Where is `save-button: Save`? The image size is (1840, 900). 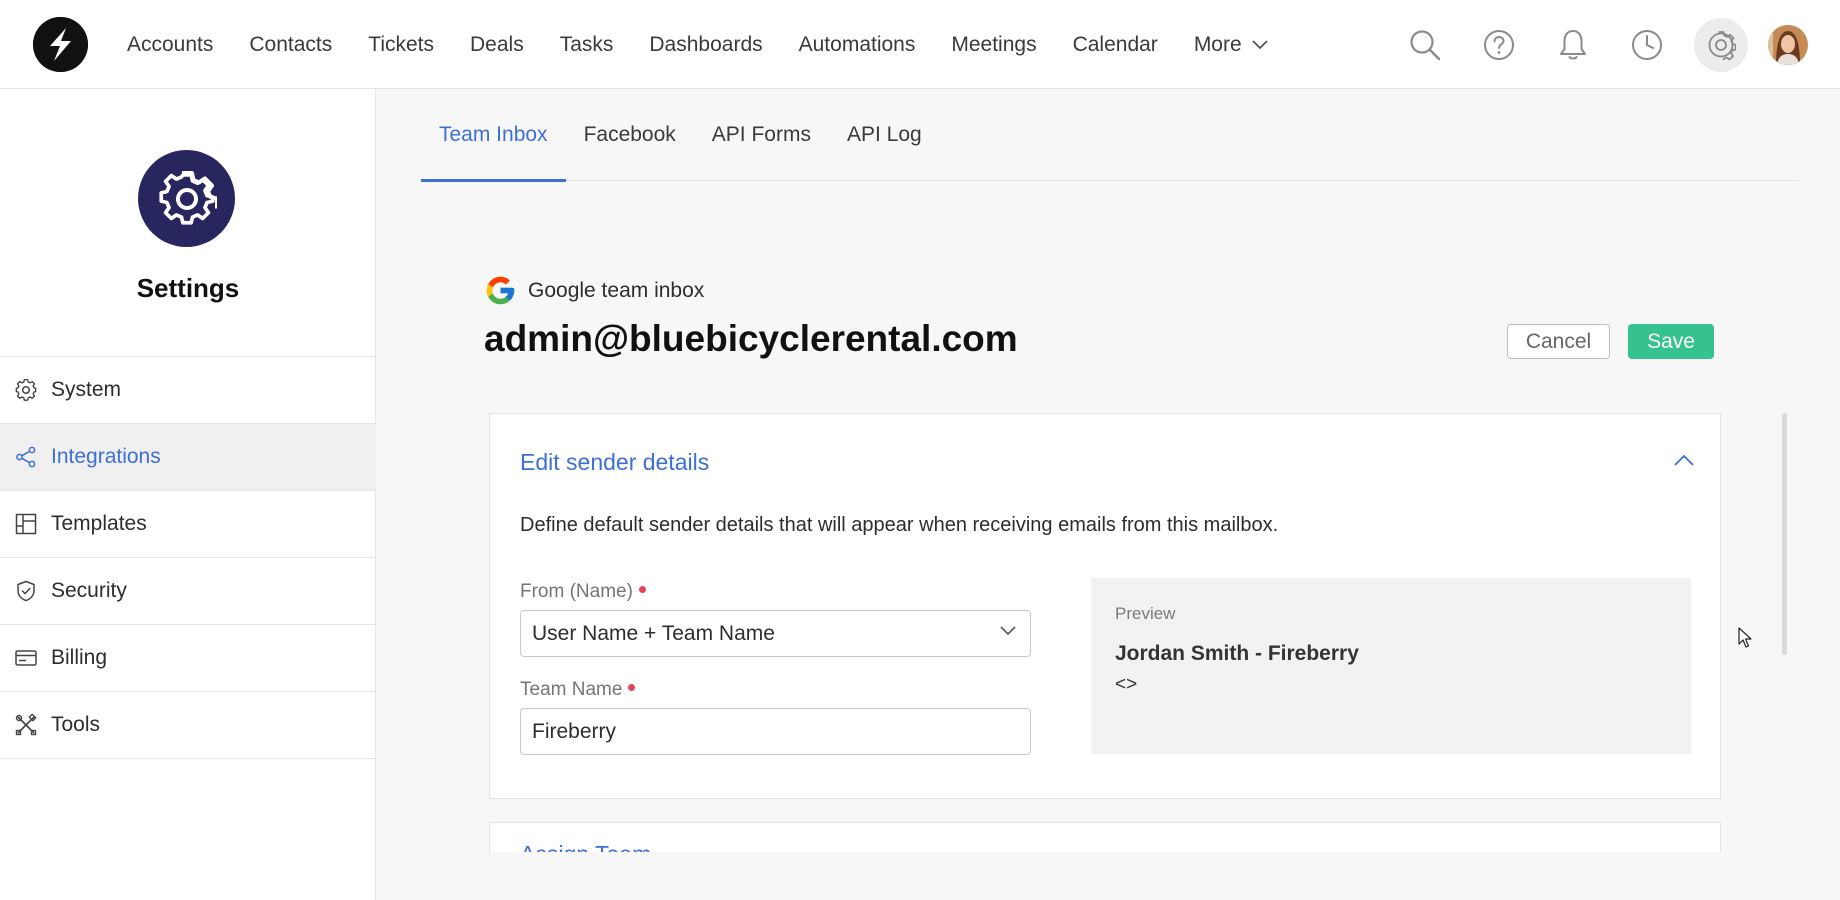
save-button: Save is located at coordinates (1671, 341).